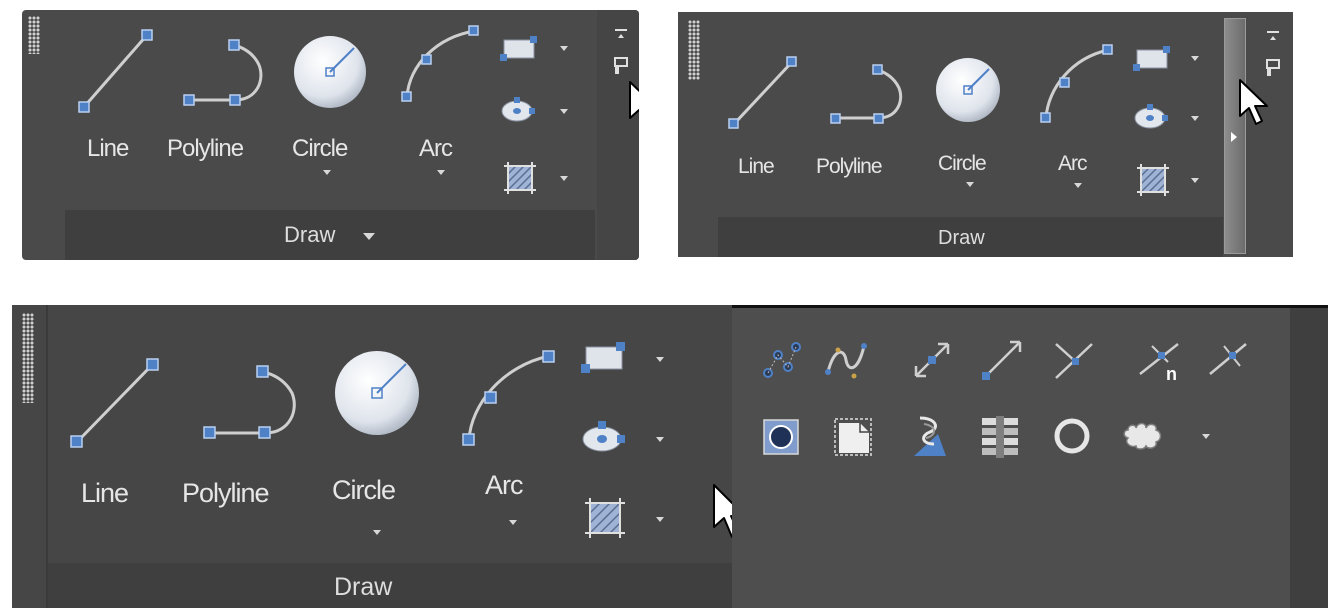 This screenshot has width=1328, height=608. Describe the element at coordinates (1000, 437) in the screenshot. I see `helix-icon` at that location.